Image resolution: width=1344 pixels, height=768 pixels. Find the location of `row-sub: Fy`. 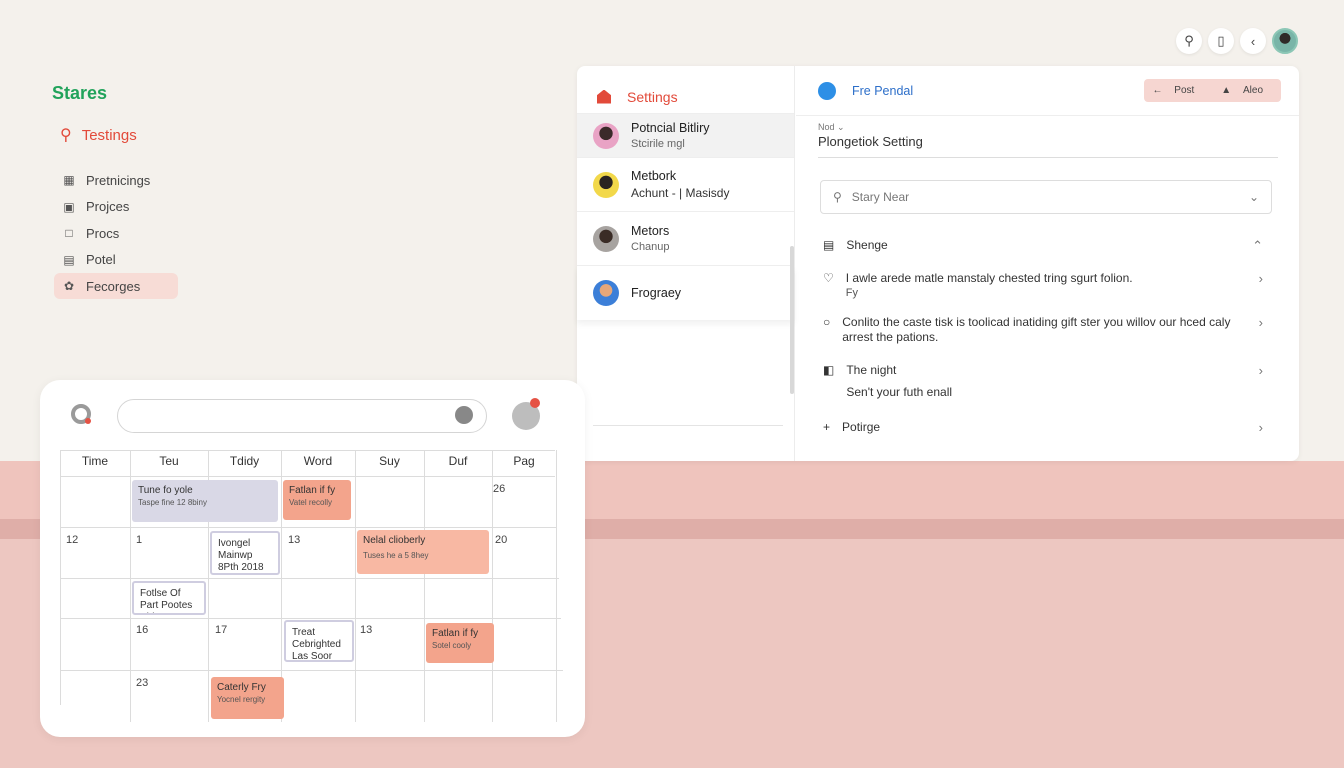

row-sub: Fy is located at coordinates (851, 293).